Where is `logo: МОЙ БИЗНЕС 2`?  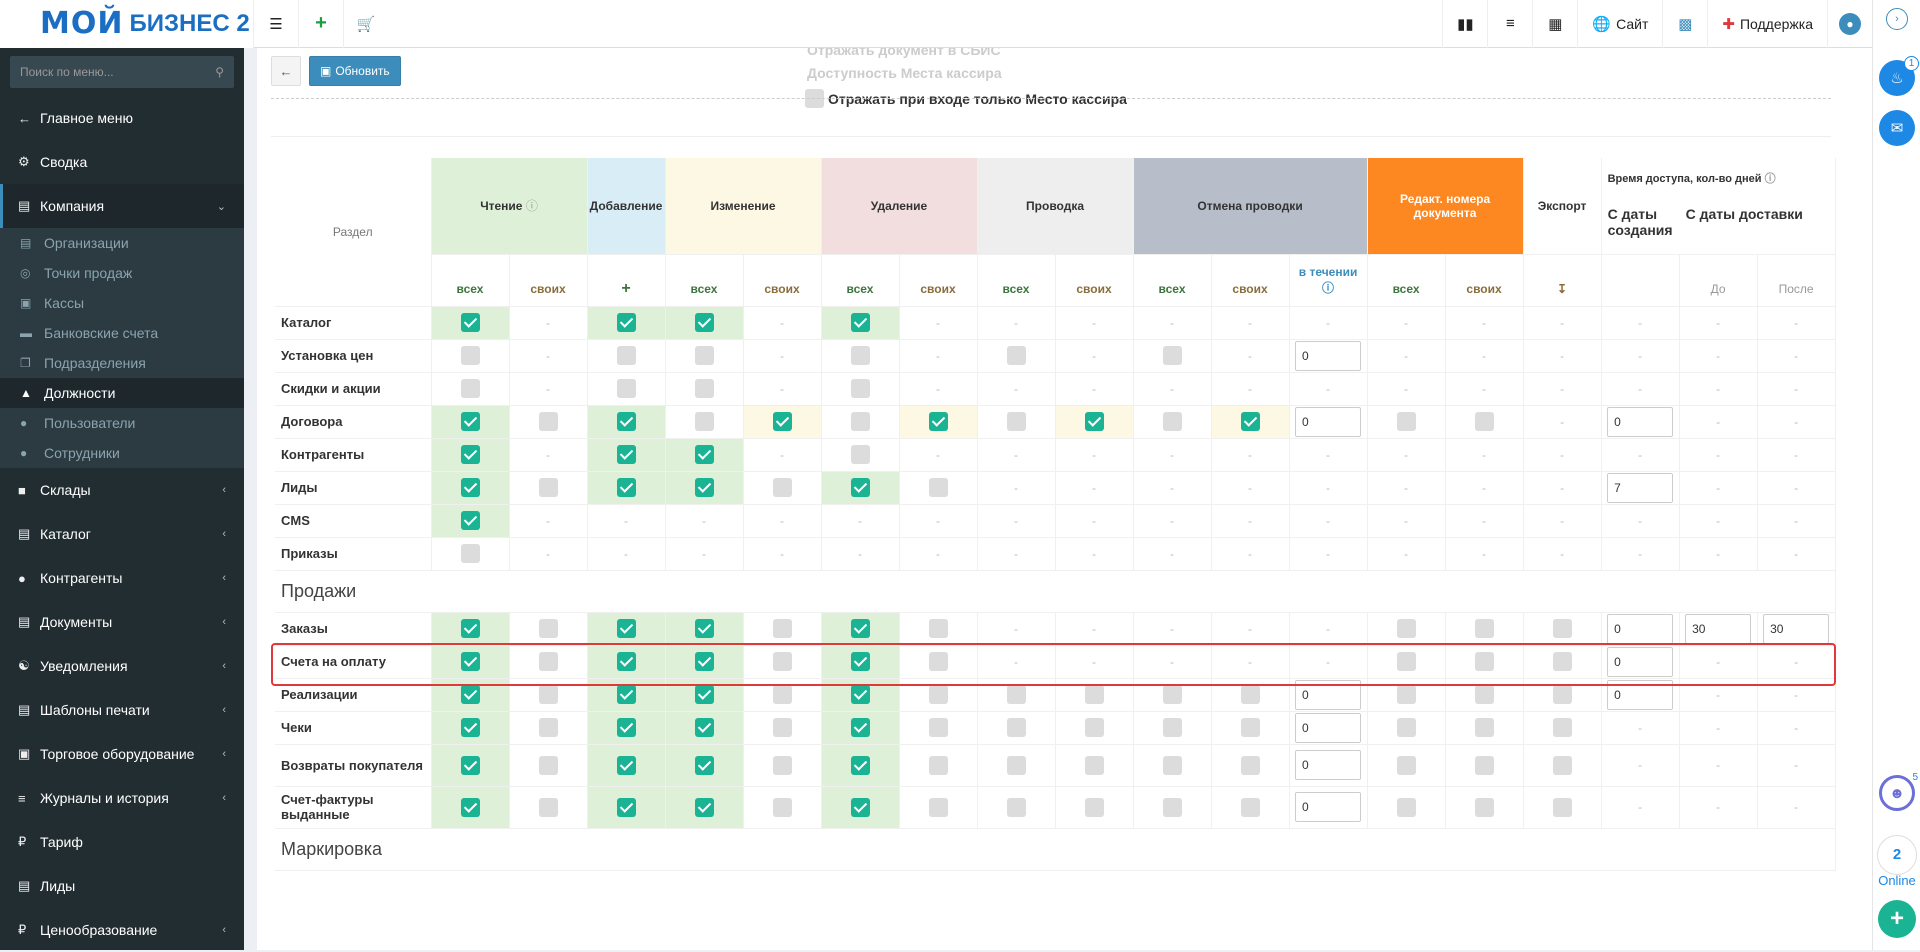 logo: МОЙ БИЗНЕС 2 is located at coordinates (126, 24).